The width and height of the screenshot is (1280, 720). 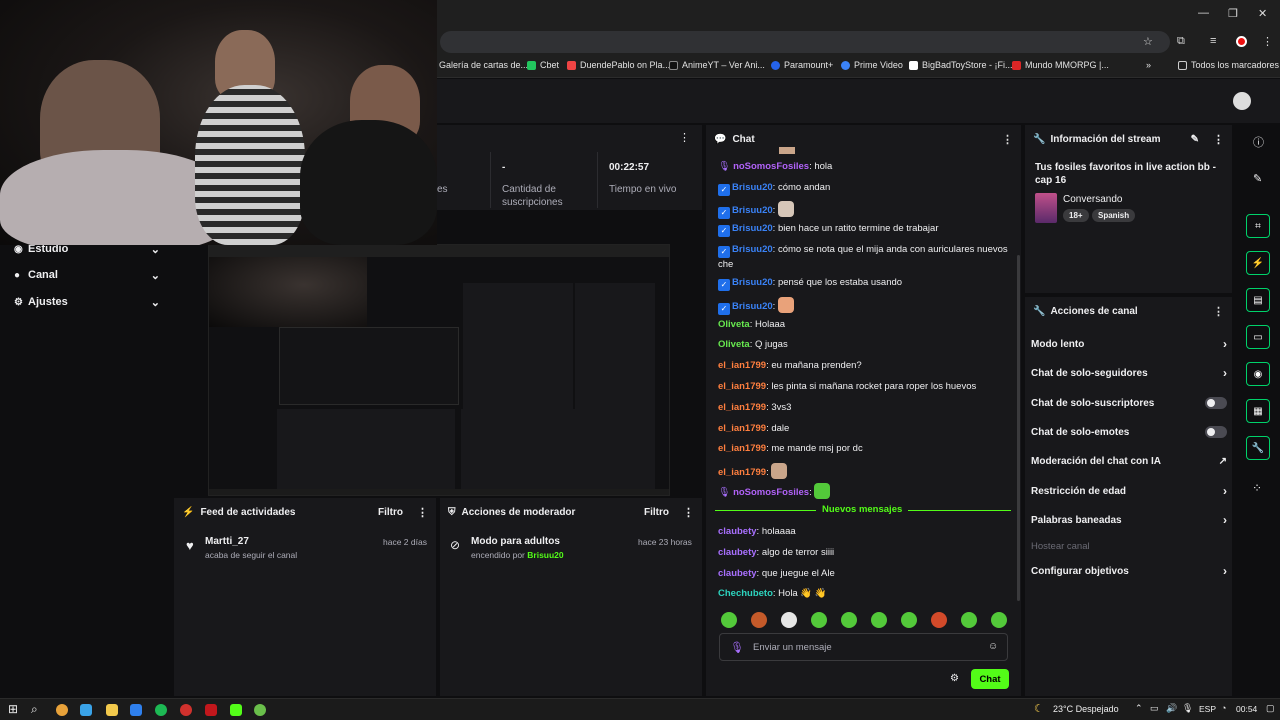 I want to click on rail-bolt-button: ⚡, so click(x=1258, y=263).